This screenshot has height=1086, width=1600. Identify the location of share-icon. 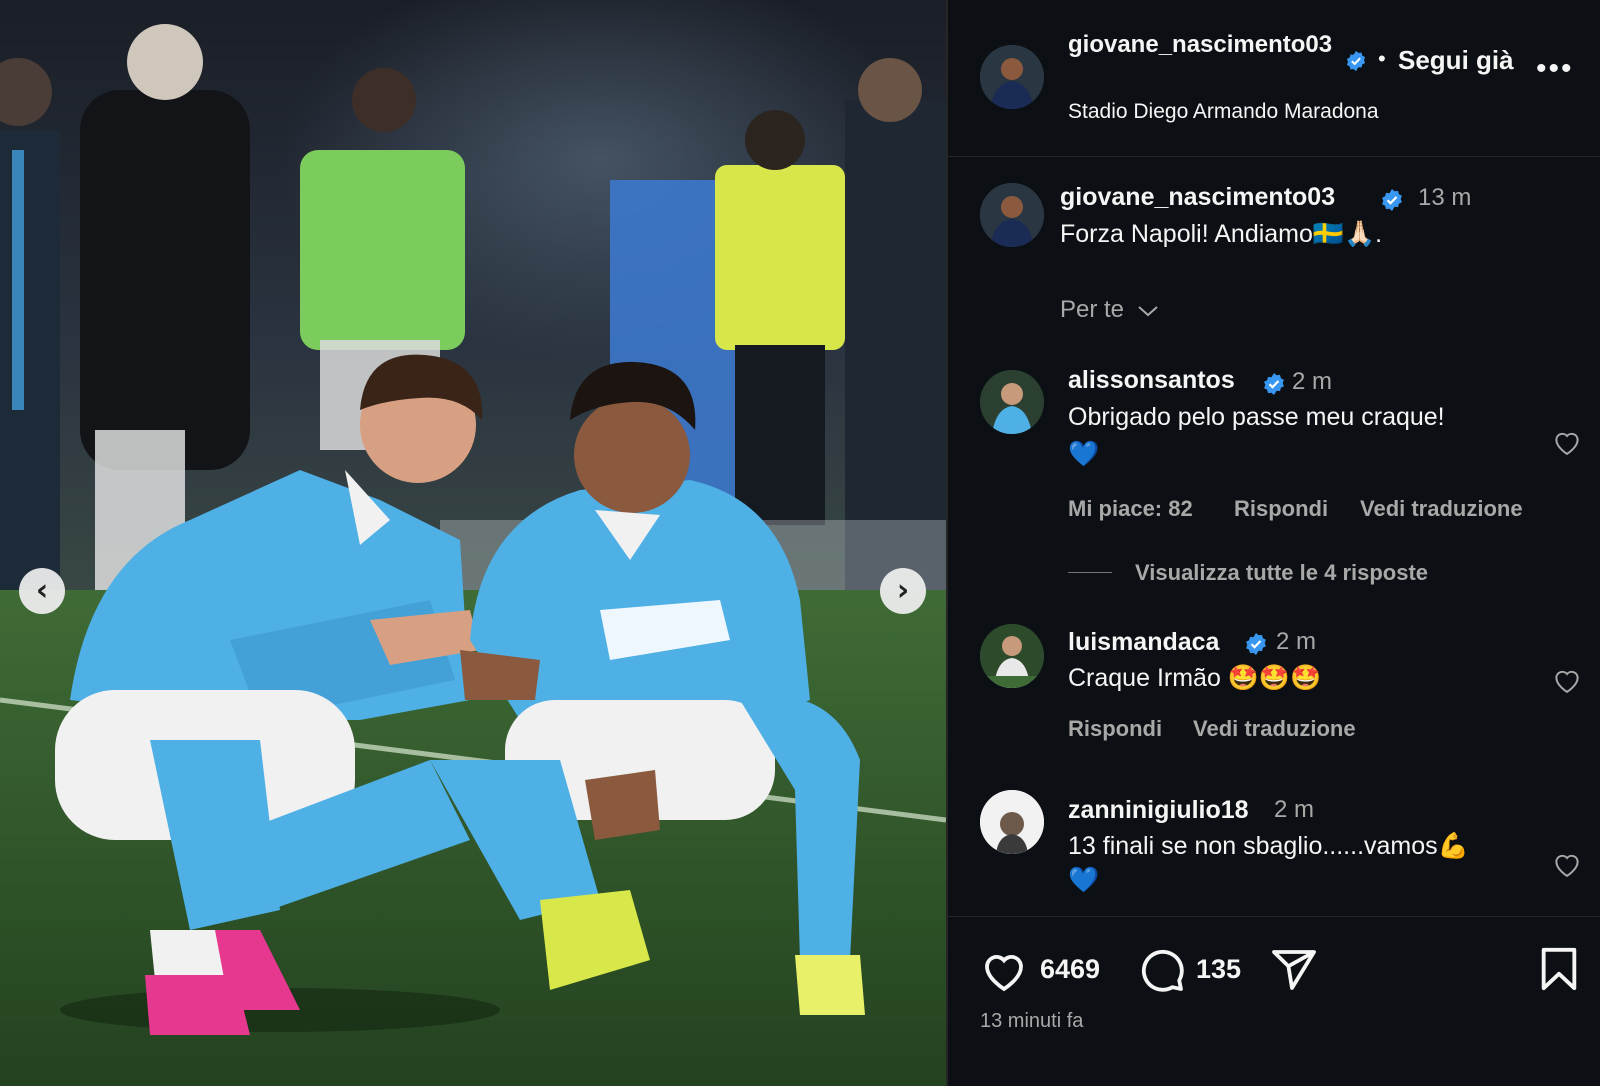
(1294, 970).